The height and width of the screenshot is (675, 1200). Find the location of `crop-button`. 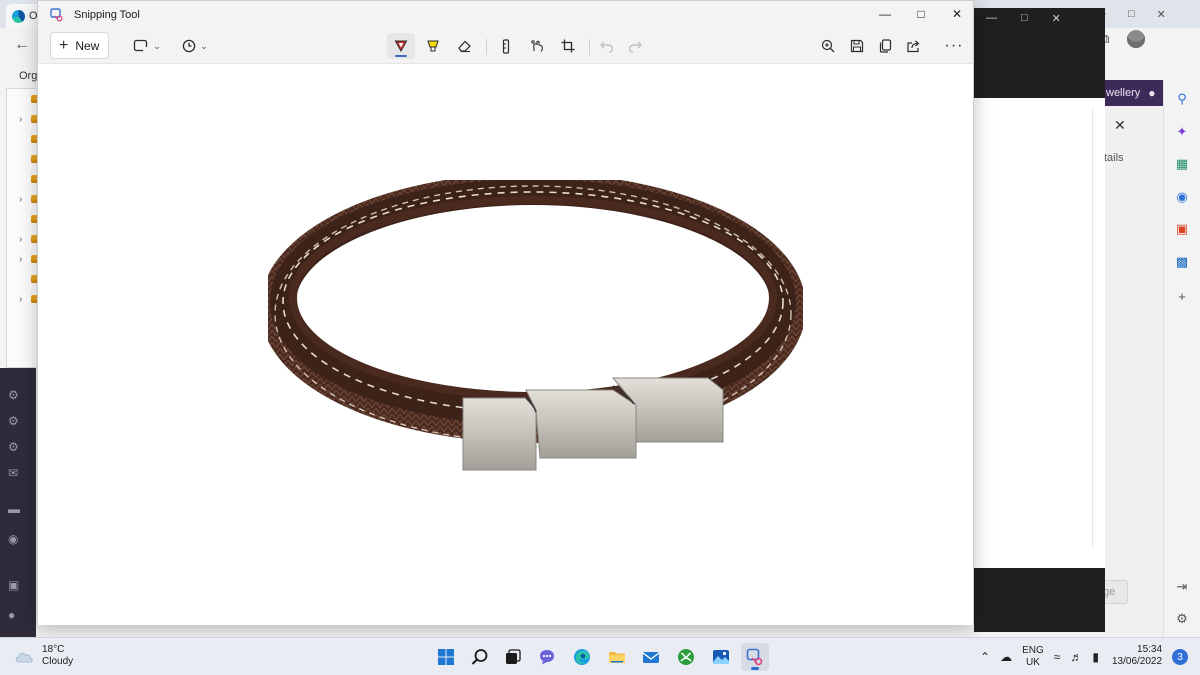

crop-button is located at coordinates (568, 46).